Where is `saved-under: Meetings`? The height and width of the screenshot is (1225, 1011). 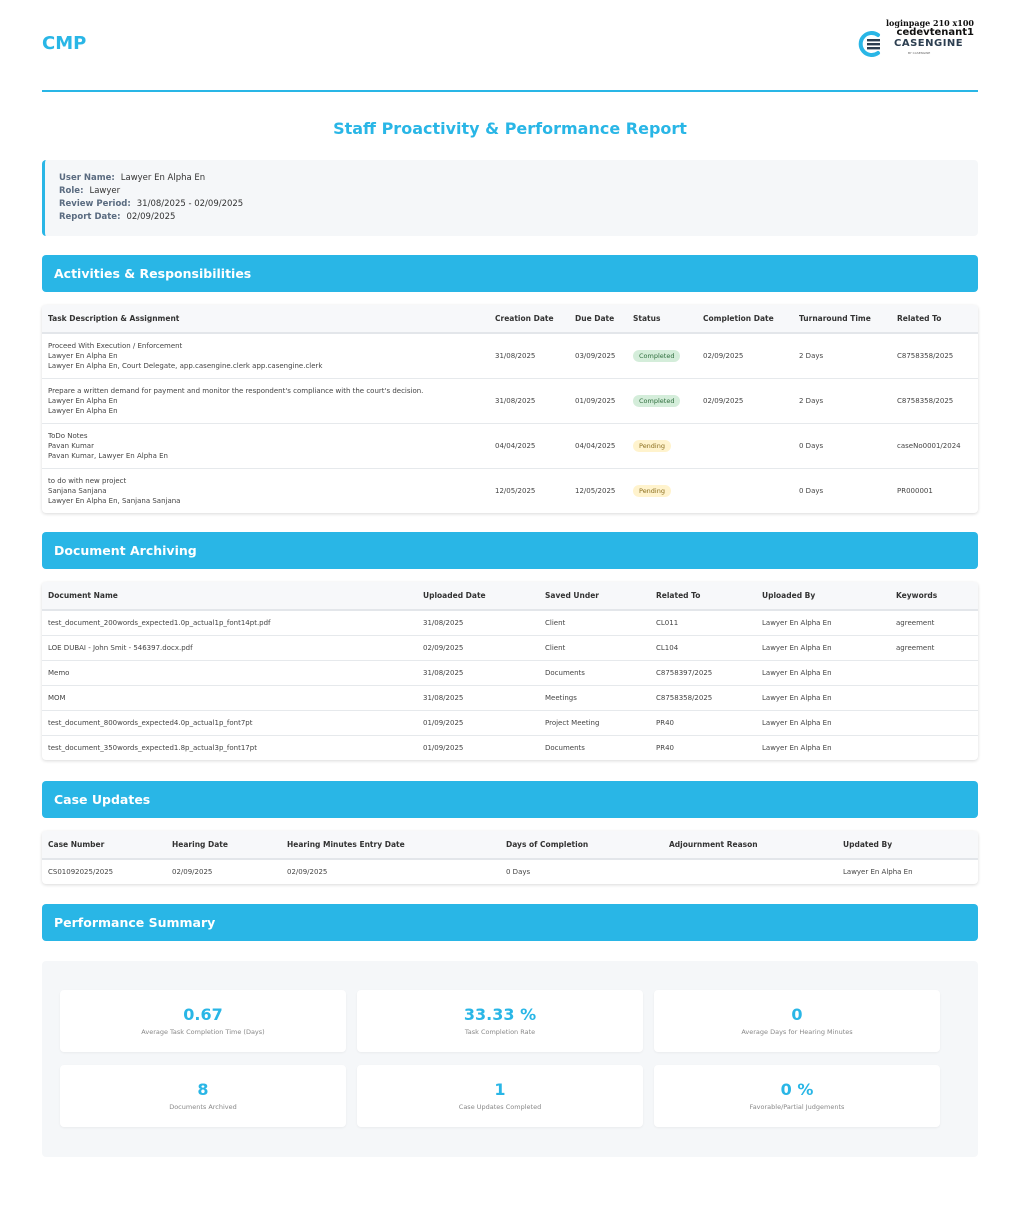
saved-under: Meetings is located at coordinates (594, 698).